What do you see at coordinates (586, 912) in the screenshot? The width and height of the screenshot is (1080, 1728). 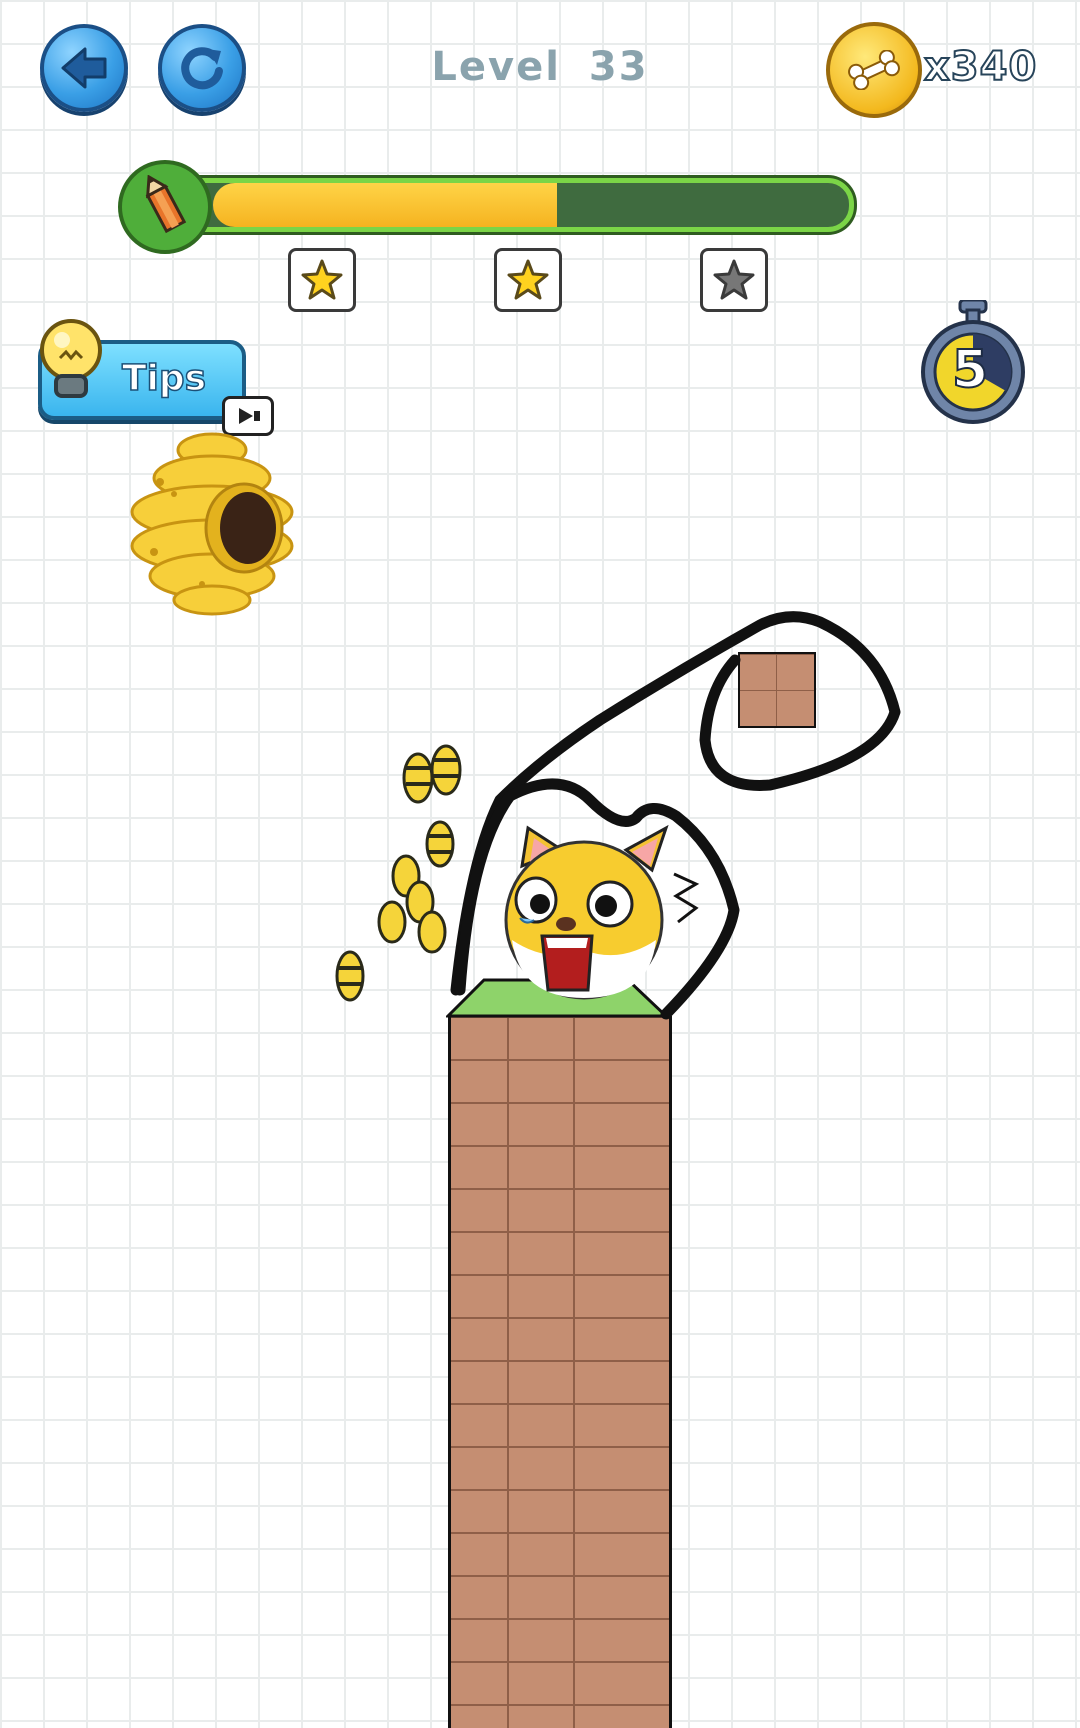 I see `dog-character` at bounding box center [586, 912].